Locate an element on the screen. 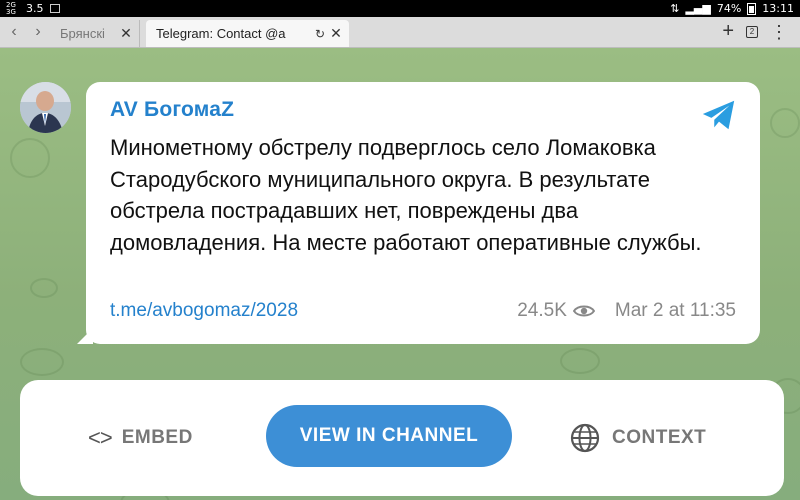 The height and width of the screenshot is (500, 800). wifi-icon: ⇅ is located at coordinates (675, 8).